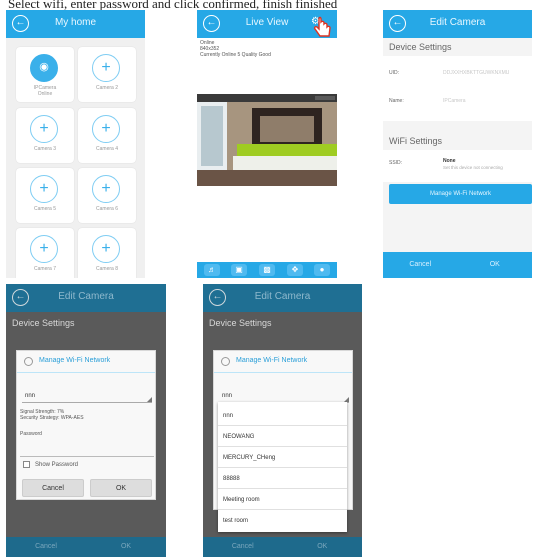  I want to click on ssid-value: None, so click(449, 161).